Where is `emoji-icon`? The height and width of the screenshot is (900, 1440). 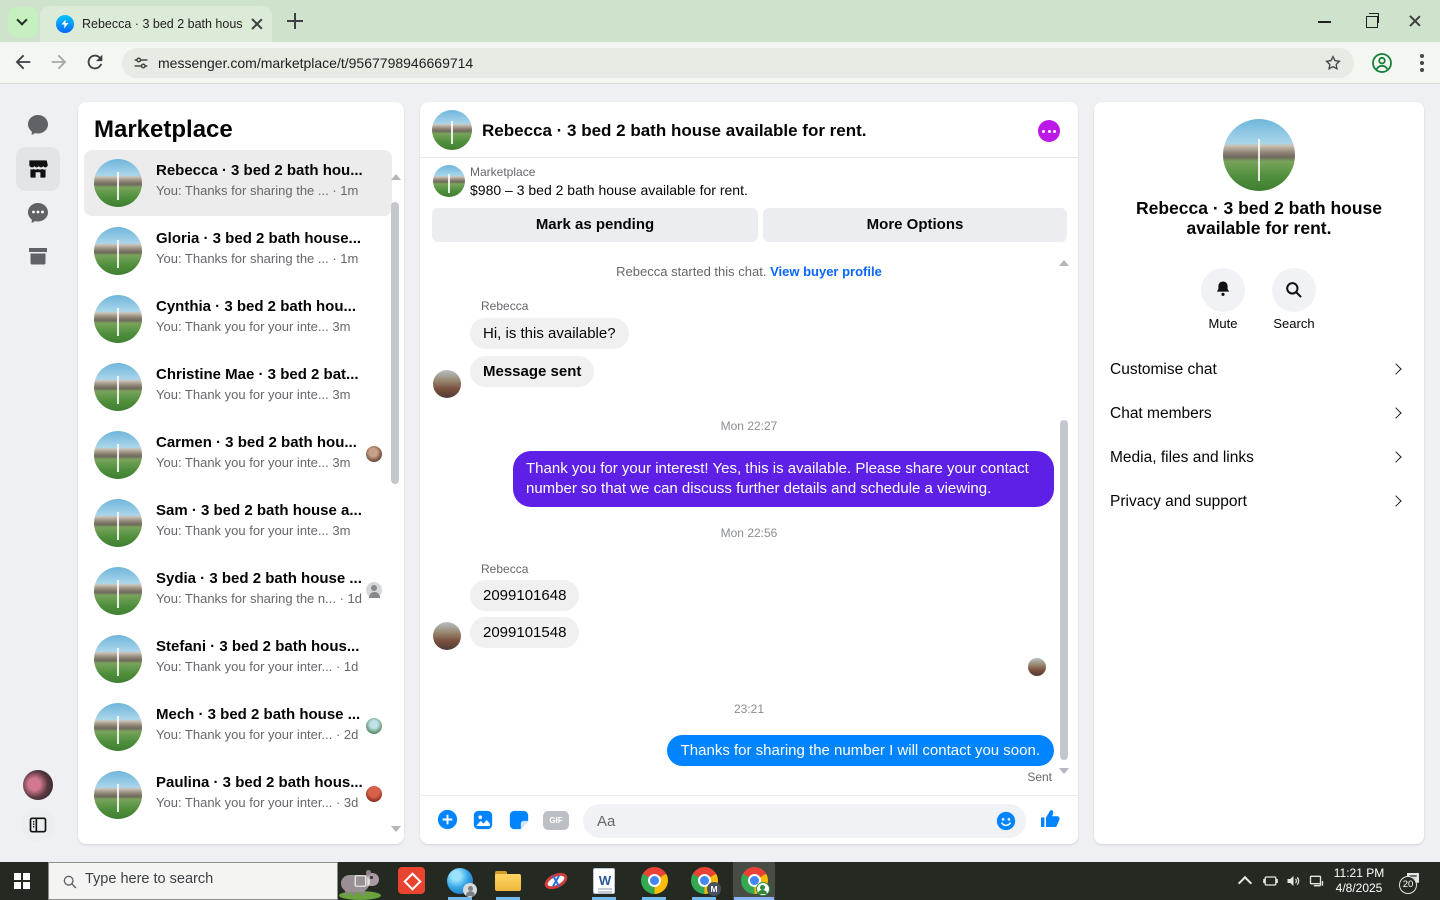 emoji-icon is located at coordinates (1006, 823).